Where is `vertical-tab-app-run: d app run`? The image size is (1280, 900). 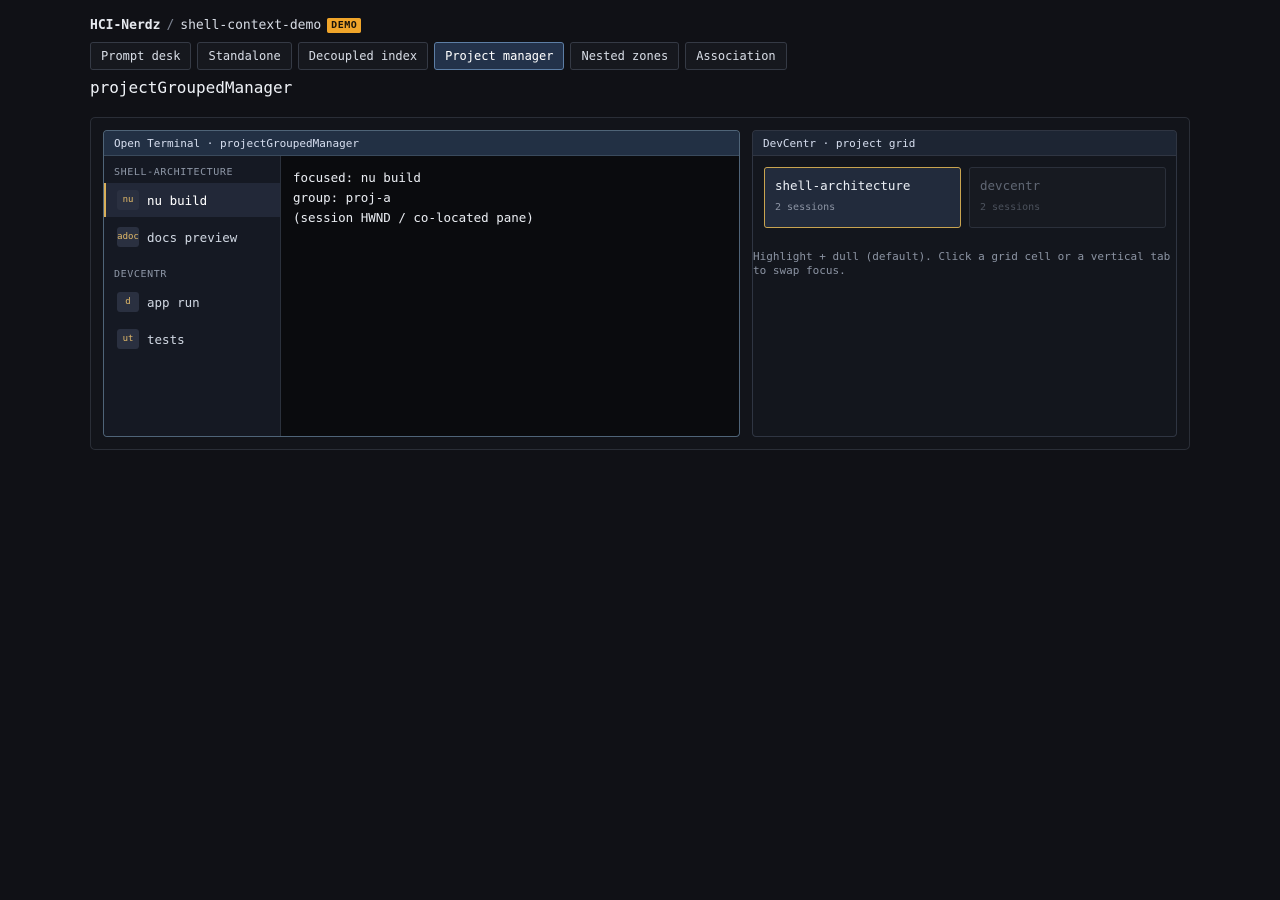 vertical-tab-app-run: d app run is located at coordinates (192, 302).